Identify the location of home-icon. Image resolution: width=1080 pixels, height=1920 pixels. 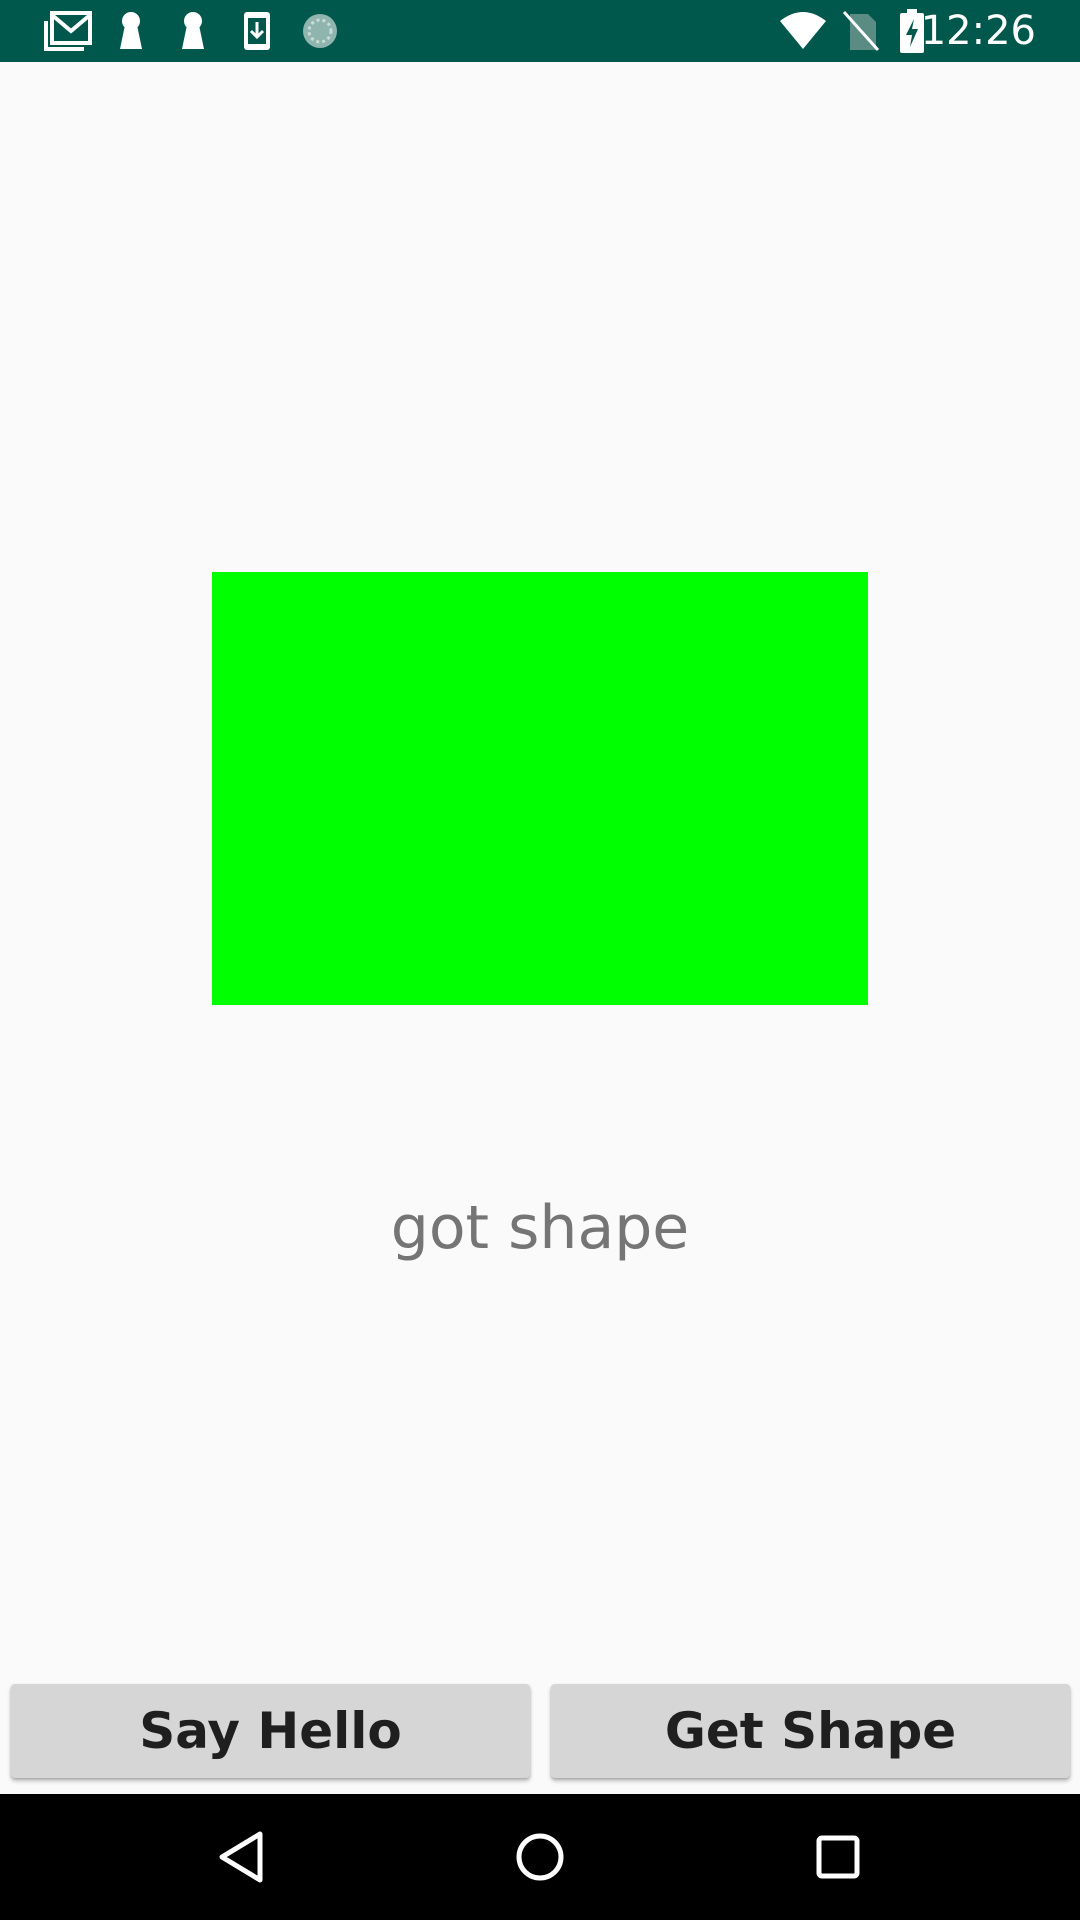
(540, 1857).